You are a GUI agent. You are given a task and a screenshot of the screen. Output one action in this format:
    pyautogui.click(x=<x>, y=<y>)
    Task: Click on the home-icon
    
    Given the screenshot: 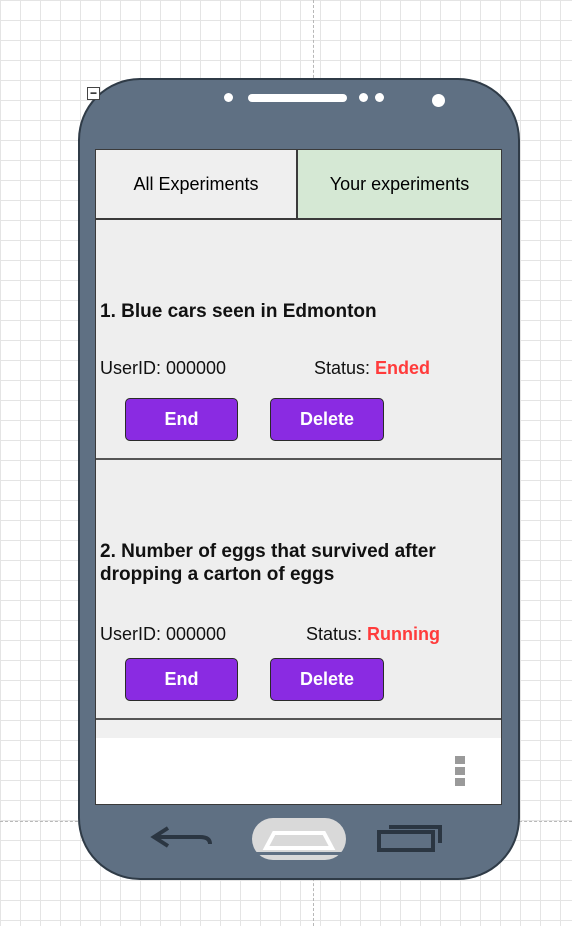 What is the action you would take?
    pyautogui.click(x=299, y=843)
    